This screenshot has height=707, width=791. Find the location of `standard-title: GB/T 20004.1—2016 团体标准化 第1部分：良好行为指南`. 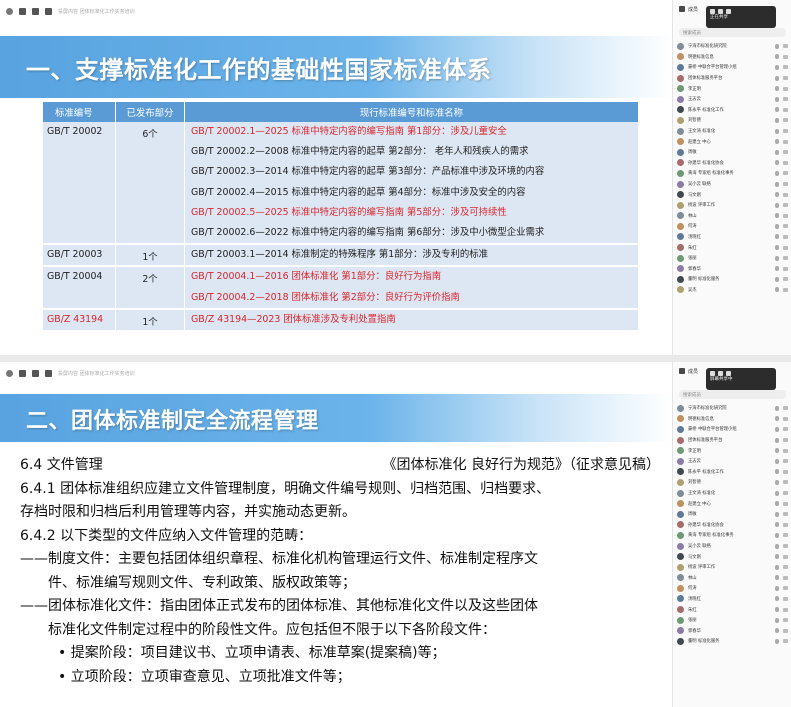

standard-title: GB/T 20004.1—2016 团体标准化 第1部分：良好行为指南 is located at coordinates (316, 277).